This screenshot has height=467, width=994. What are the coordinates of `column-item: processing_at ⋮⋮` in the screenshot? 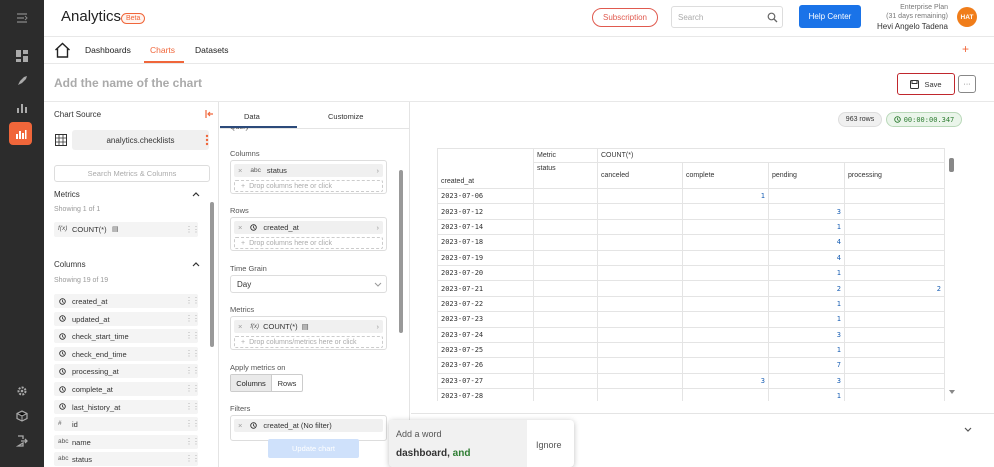 It's located at (127, 371).